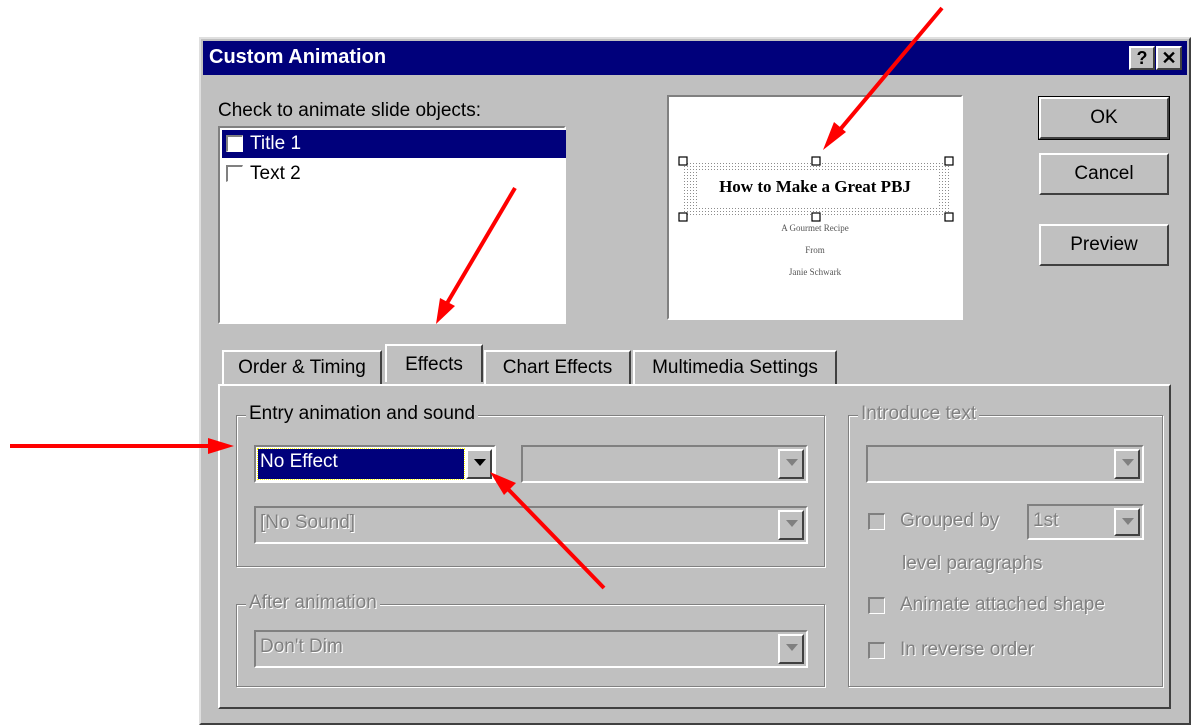 Image resolution: width=1191 pixels, height=725 pixels. I want to click on reverse-order-checkbox, so click(876, 650).